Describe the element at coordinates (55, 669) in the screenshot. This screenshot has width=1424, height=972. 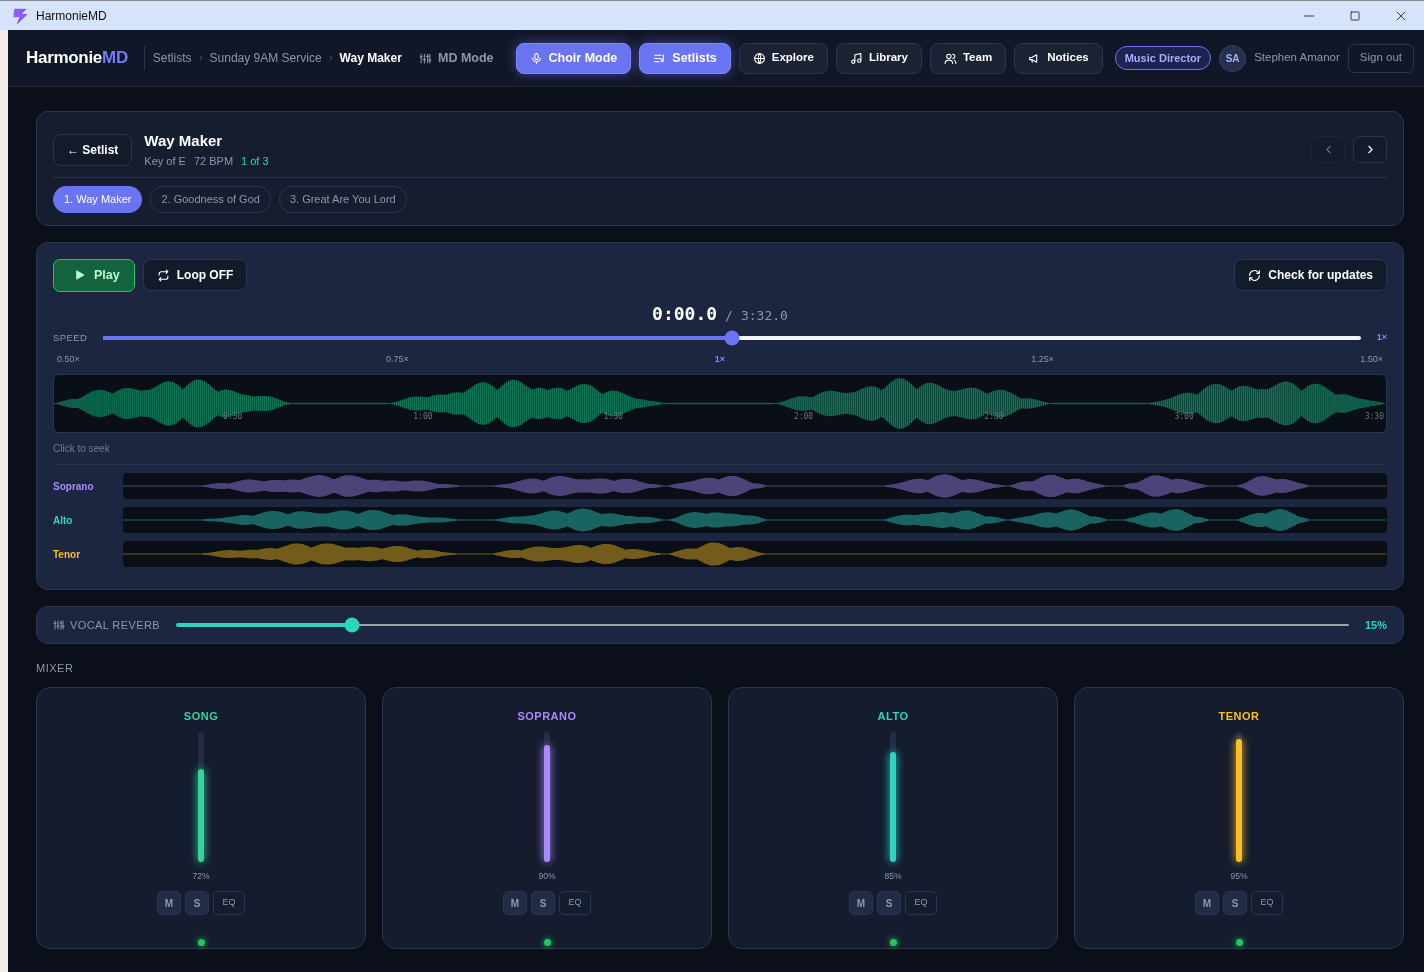
I see `section-title: MIXER` at that location.